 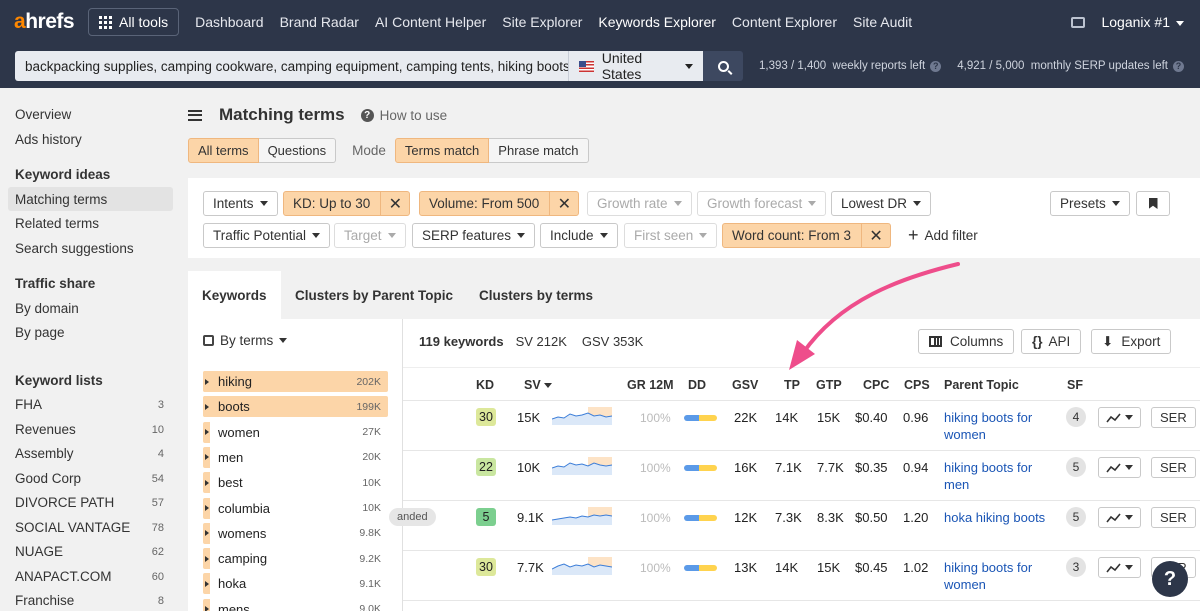 I want to click on serp-features-count: 3, so click(x=1076, y=567).